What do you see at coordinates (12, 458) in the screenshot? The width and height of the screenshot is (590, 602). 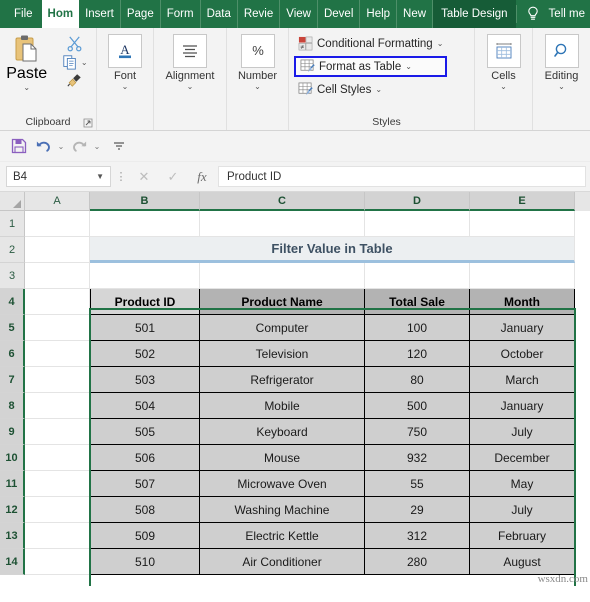 I see `row-header-10: 10` at bounding box center [12, 458].